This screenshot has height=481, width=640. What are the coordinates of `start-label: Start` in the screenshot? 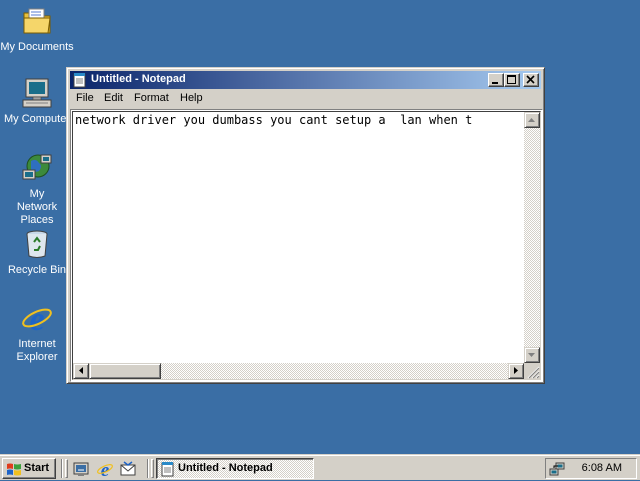 It's located at (37, 468).